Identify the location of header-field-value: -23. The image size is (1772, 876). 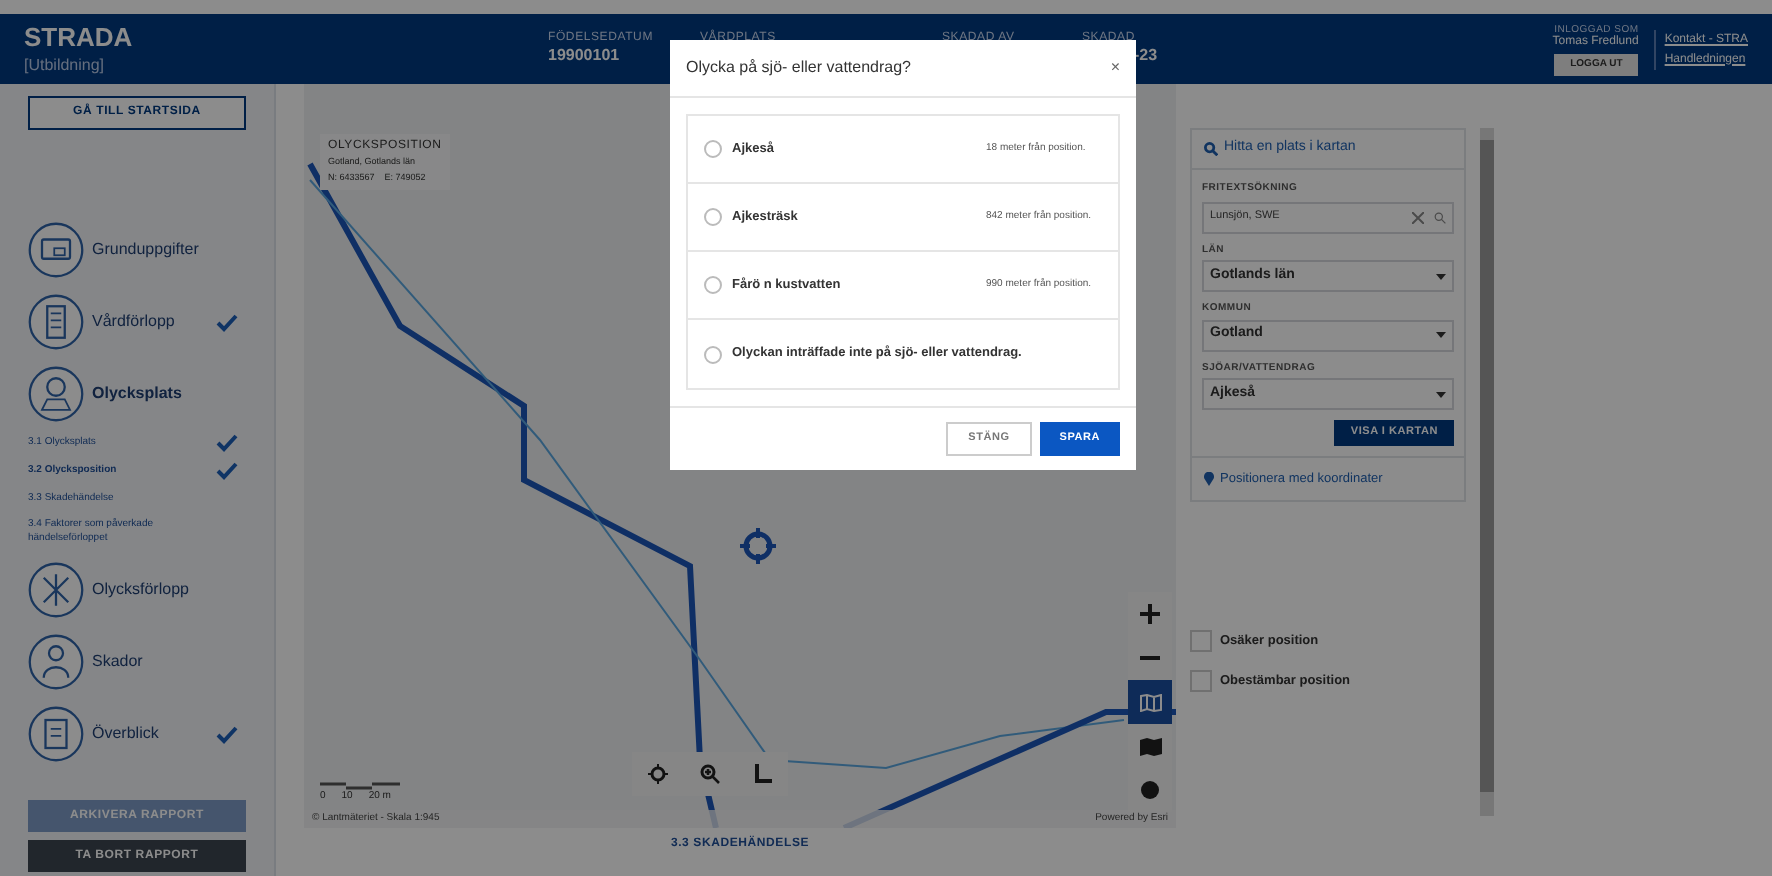
(1147, 56).